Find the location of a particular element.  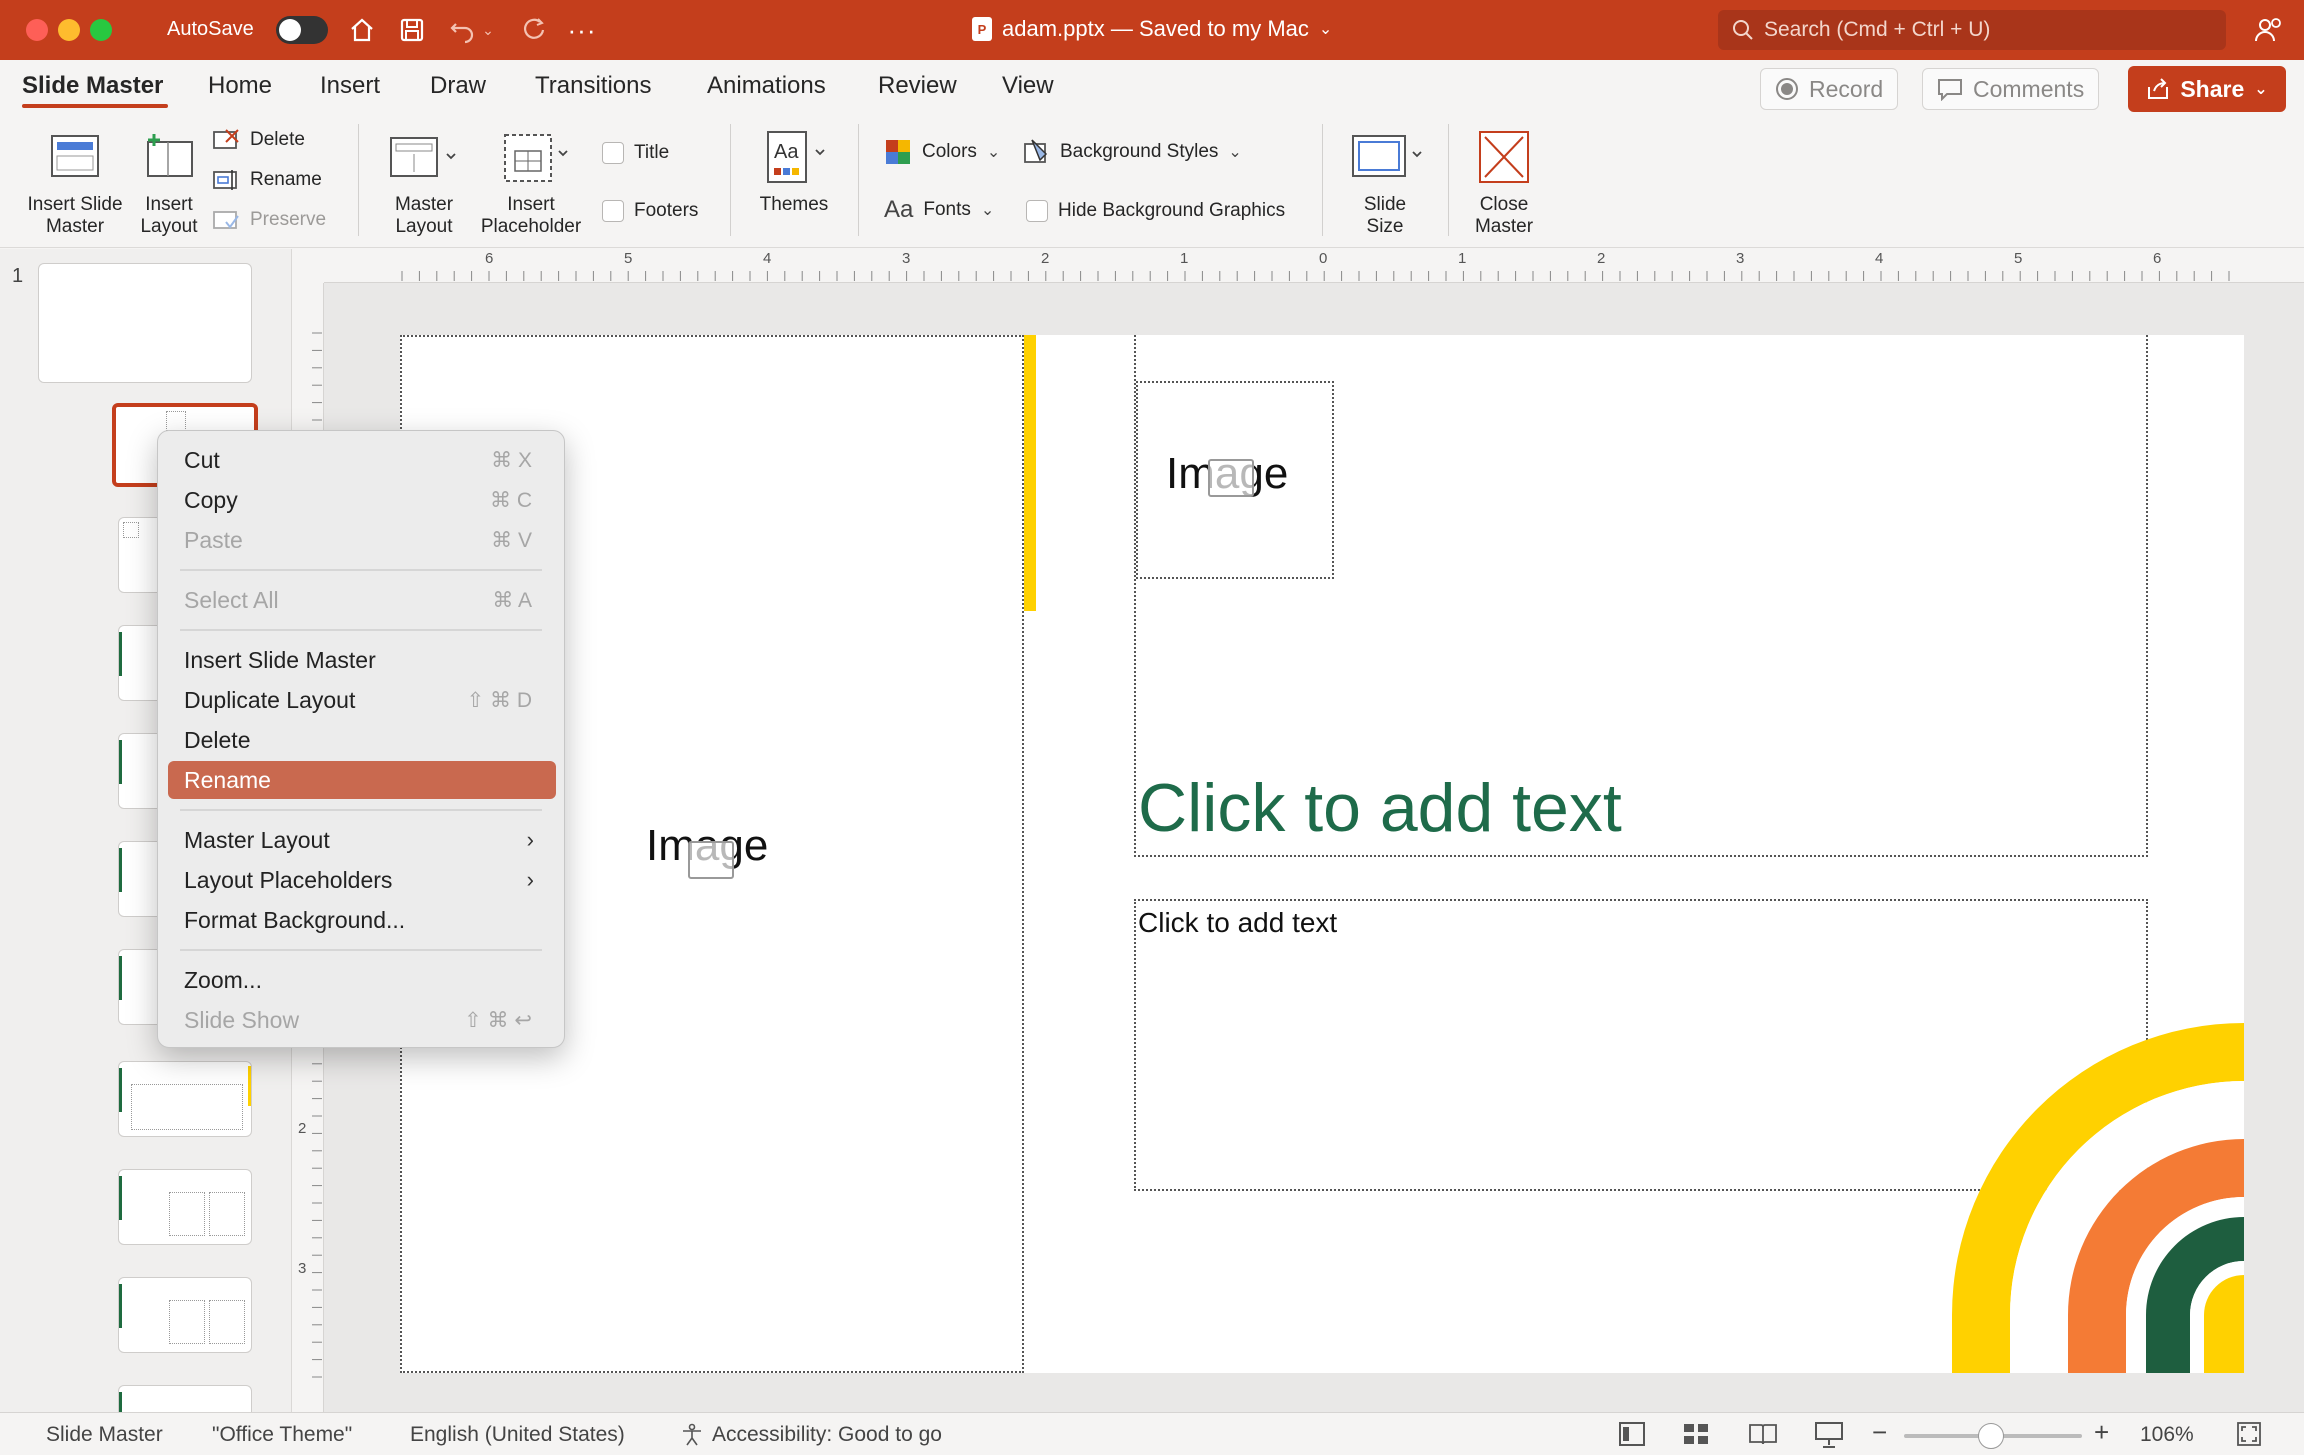

slide-size-label-1: Slide is located at coordinates (1385, 204).